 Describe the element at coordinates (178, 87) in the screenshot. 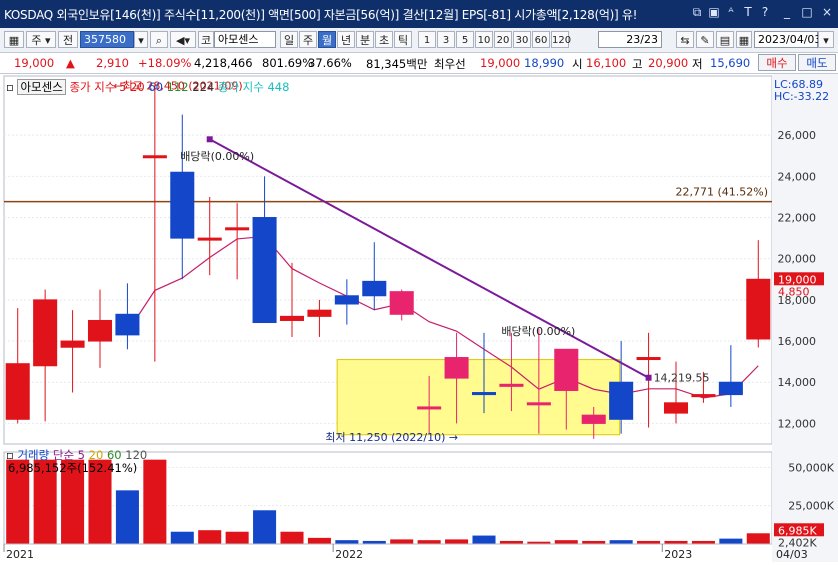

I see `legend-ma-112: 112` at that location.